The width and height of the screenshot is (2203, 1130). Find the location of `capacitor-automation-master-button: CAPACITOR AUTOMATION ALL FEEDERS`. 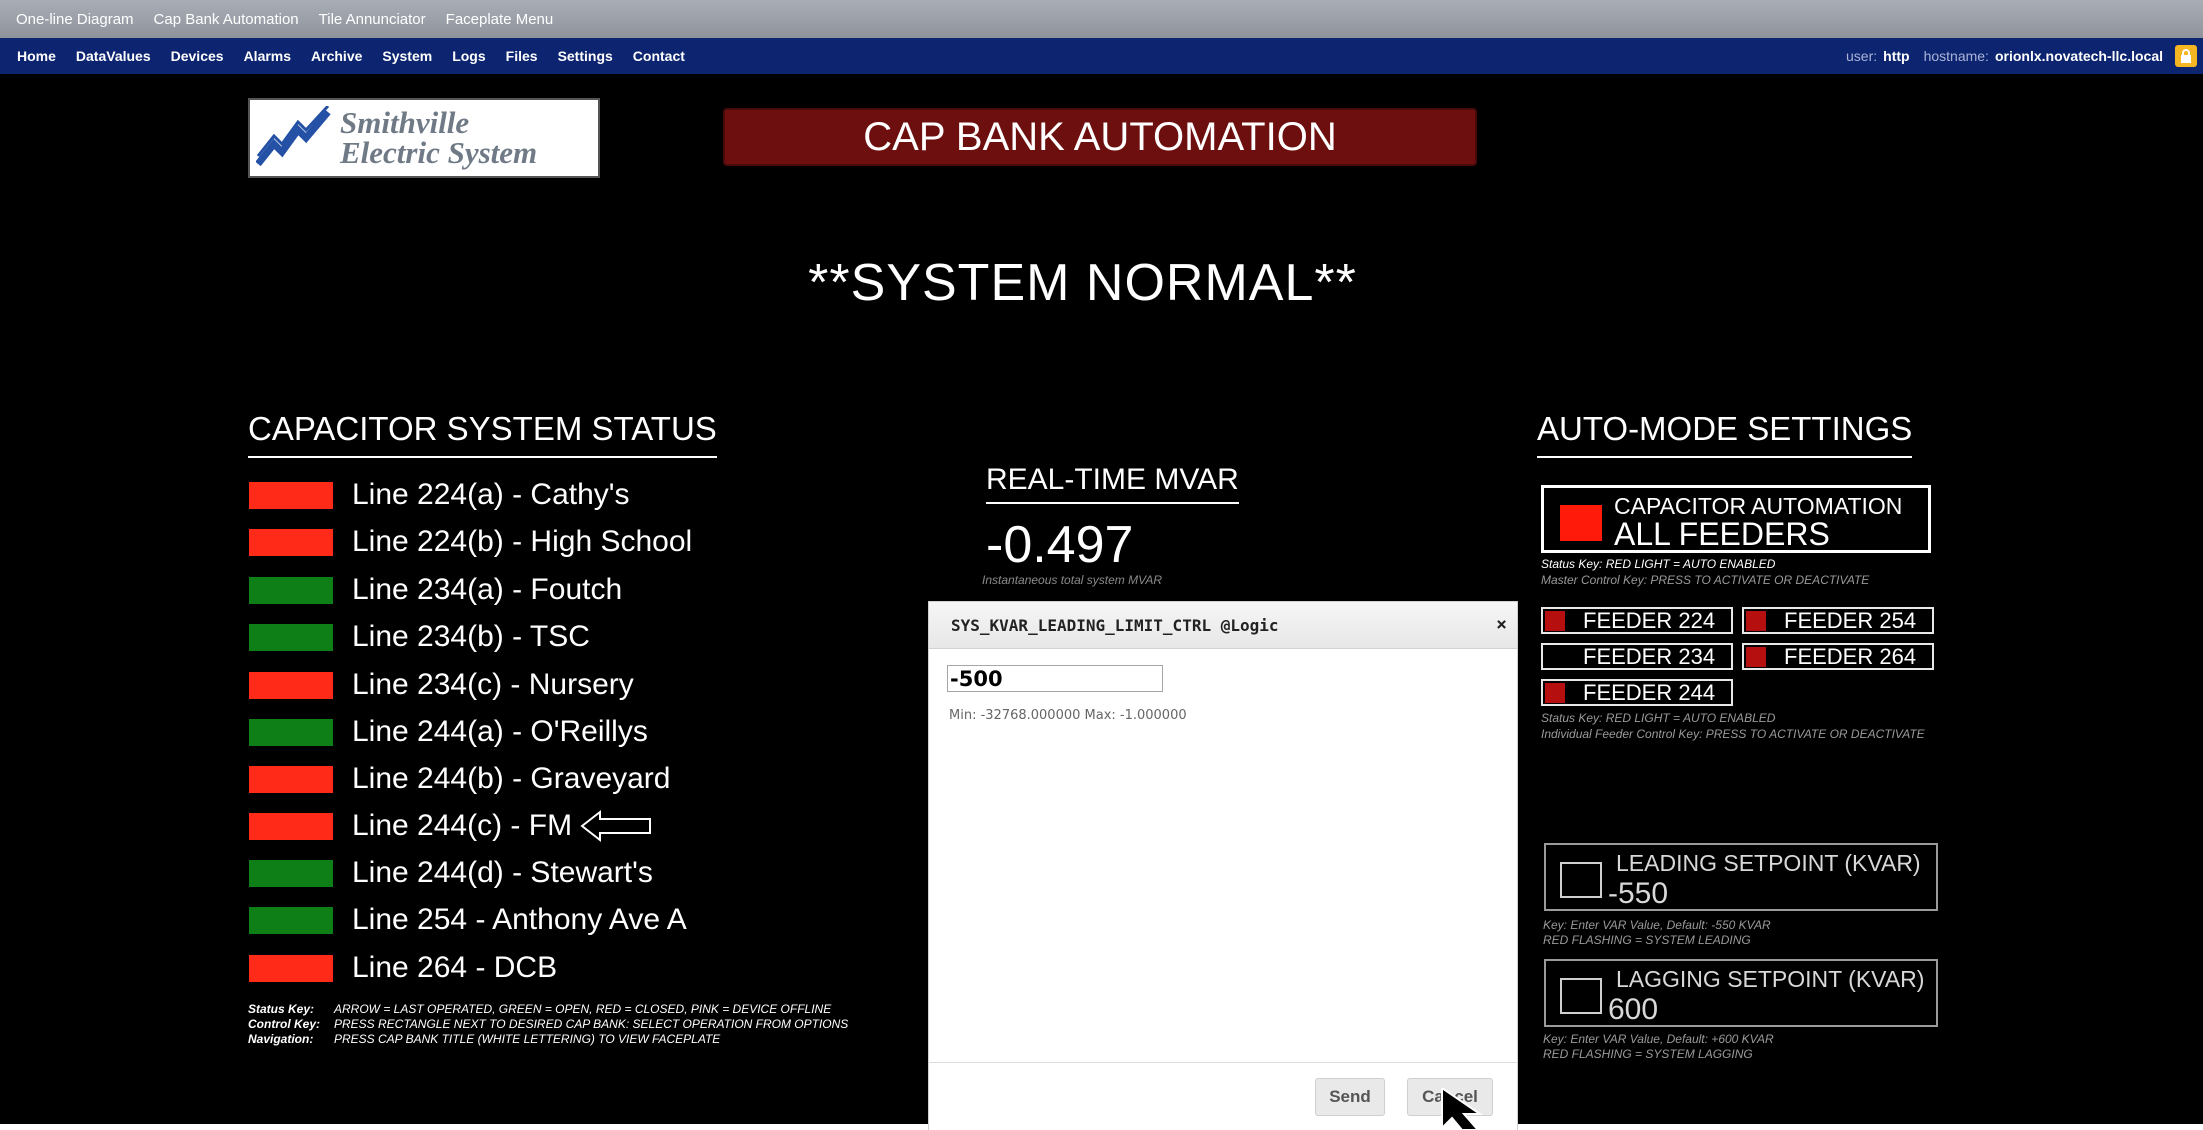

capacitor-automation-master-button: CAPACITOR AUTOMATION ALL FEEDERS is located at coordinates (1736, 519).